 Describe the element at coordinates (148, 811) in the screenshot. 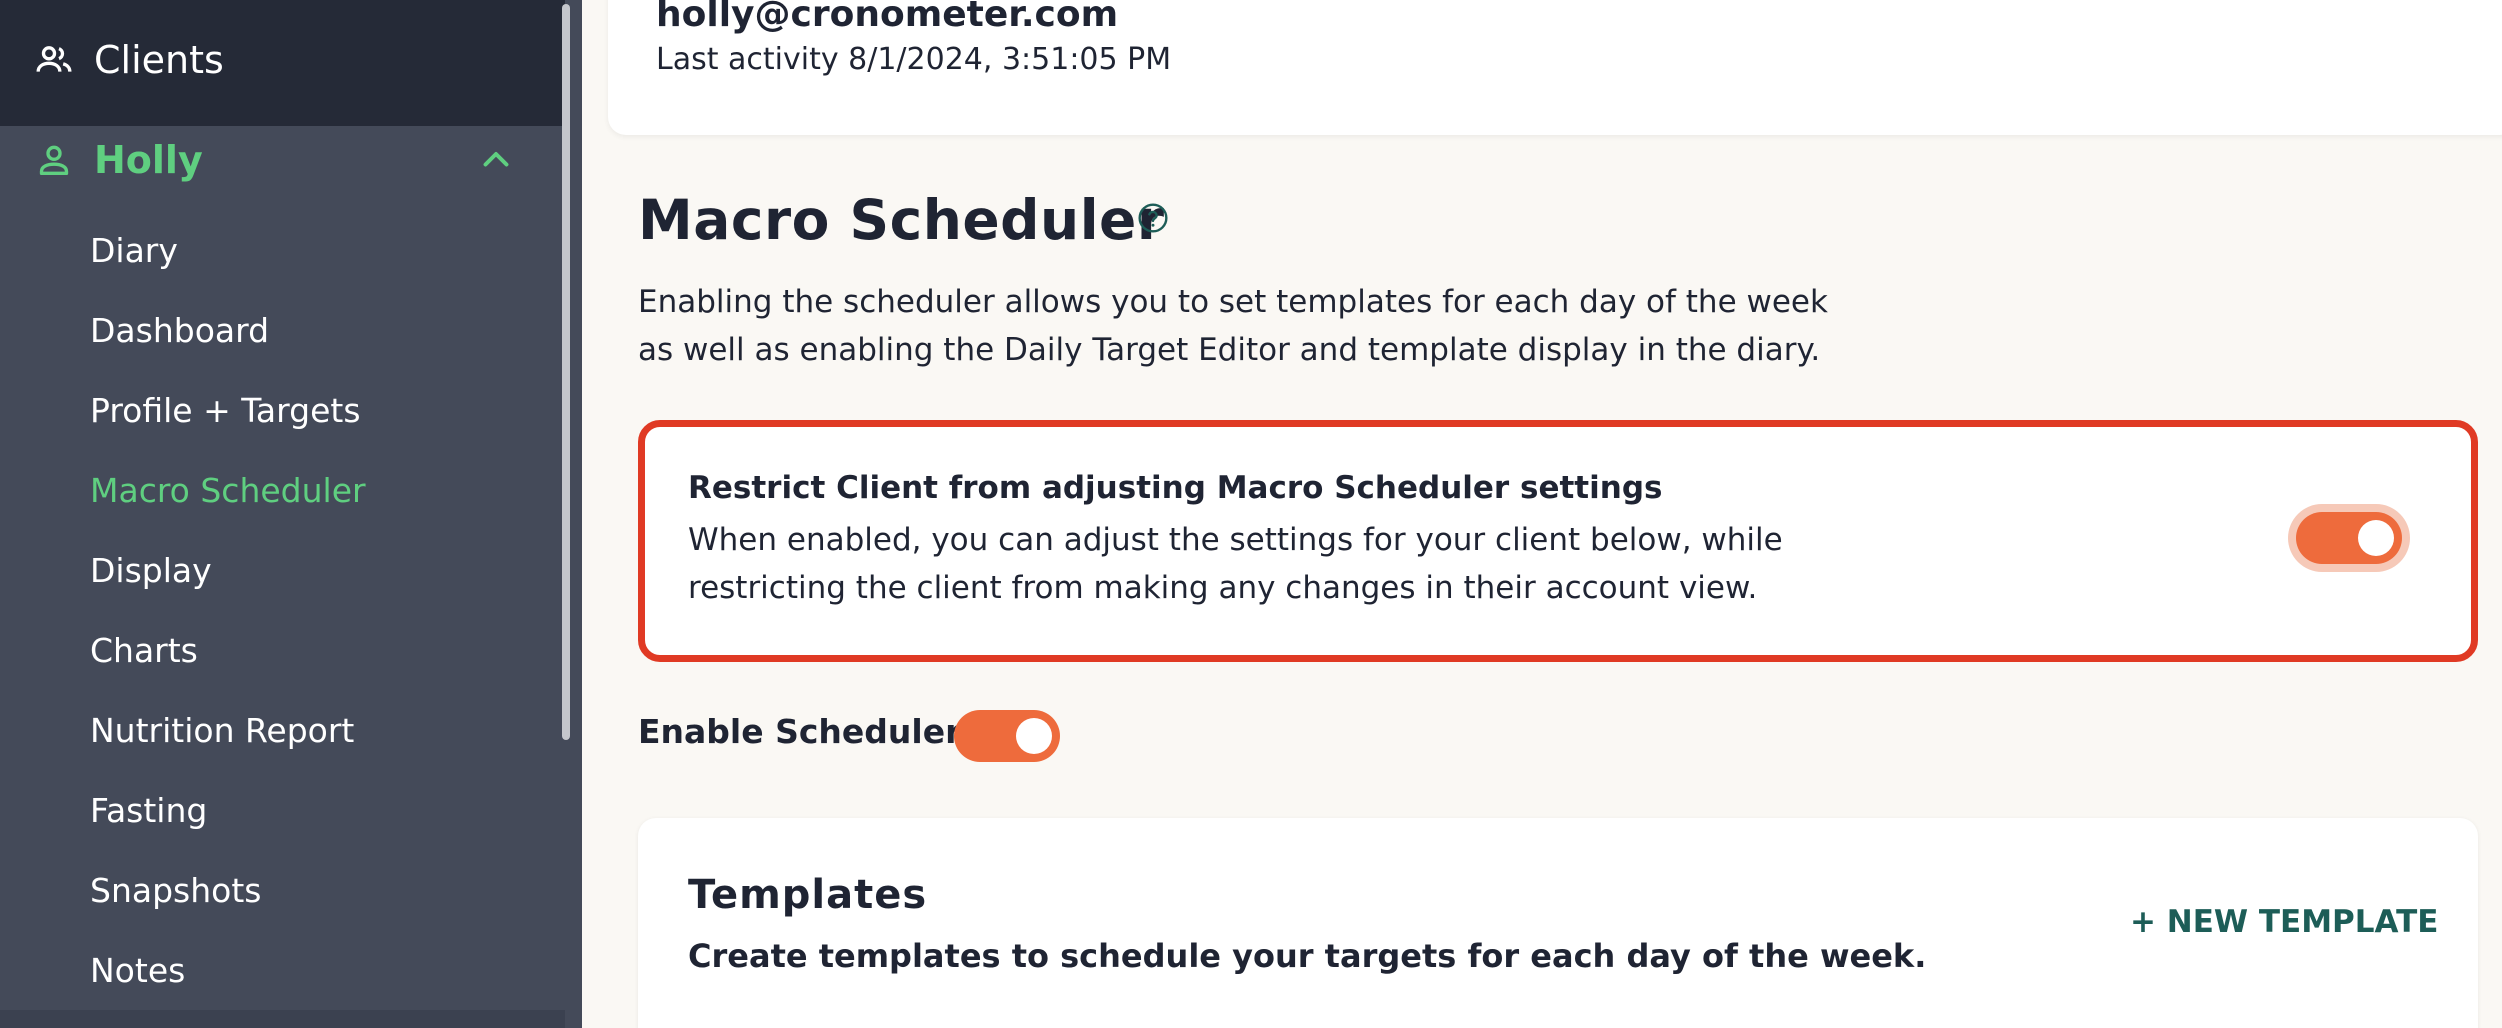

I see `sidebar-item-fasting: Fasting` at that location.